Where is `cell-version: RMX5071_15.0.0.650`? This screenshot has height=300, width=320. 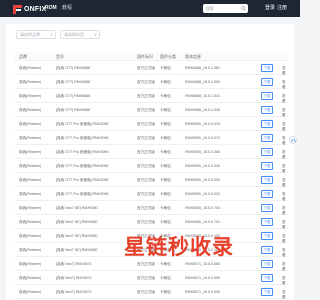 cell-version: RMX5071_15.0.0.650 is located at coordinates (202, 278).